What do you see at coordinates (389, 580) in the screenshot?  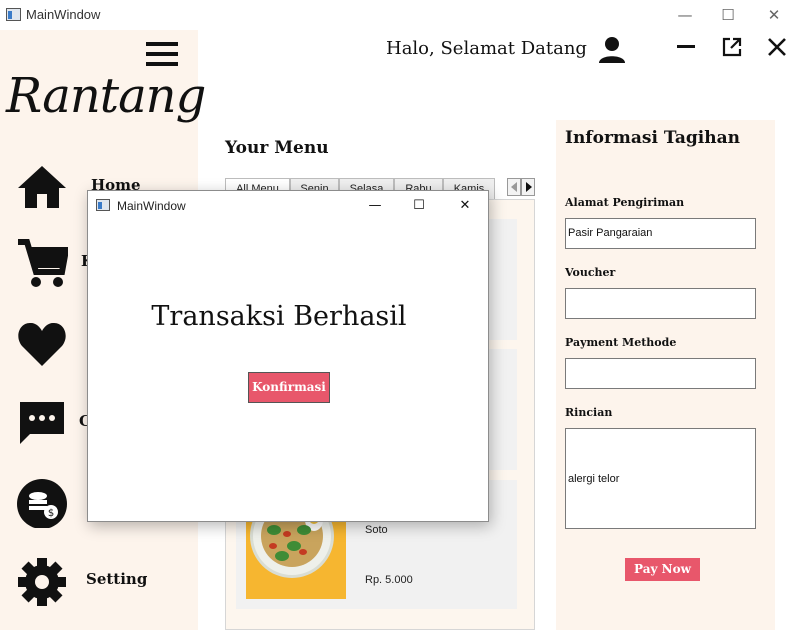 I see `menu-item-price: Rp. 5.000` at bounding box center [389, 580].